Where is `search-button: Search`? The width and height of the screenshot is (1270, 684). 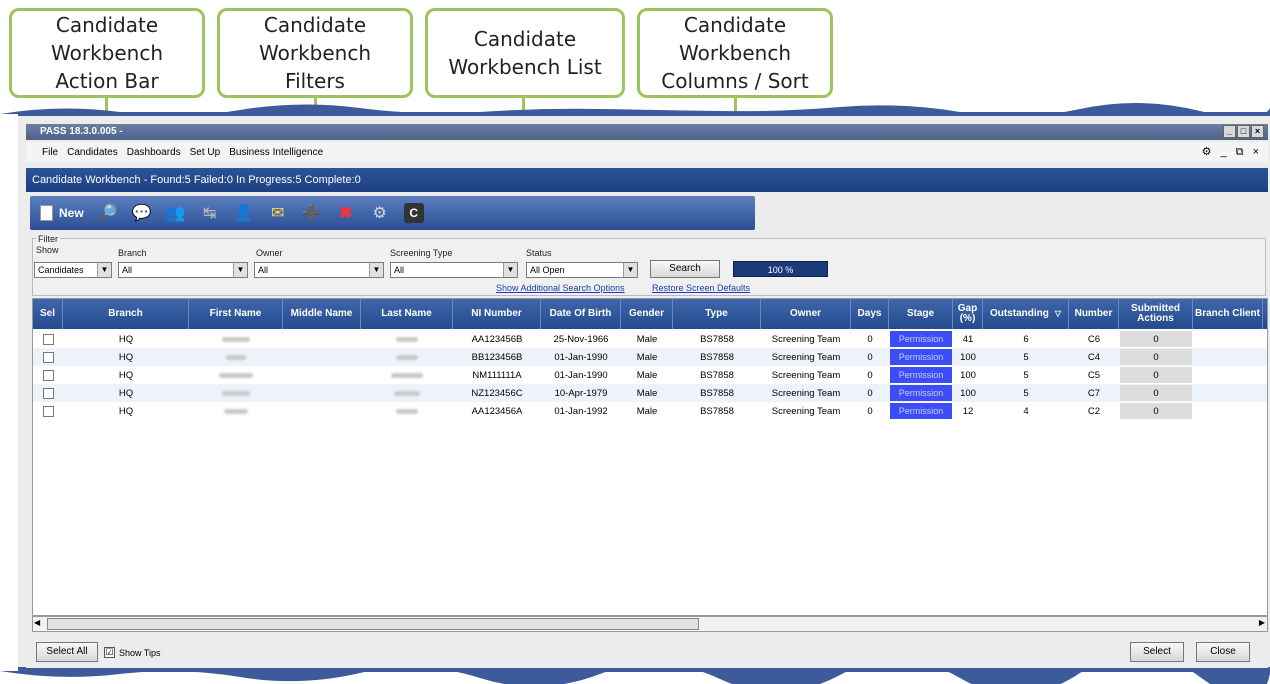
search-button: Search is located at coordinates (685, 269).